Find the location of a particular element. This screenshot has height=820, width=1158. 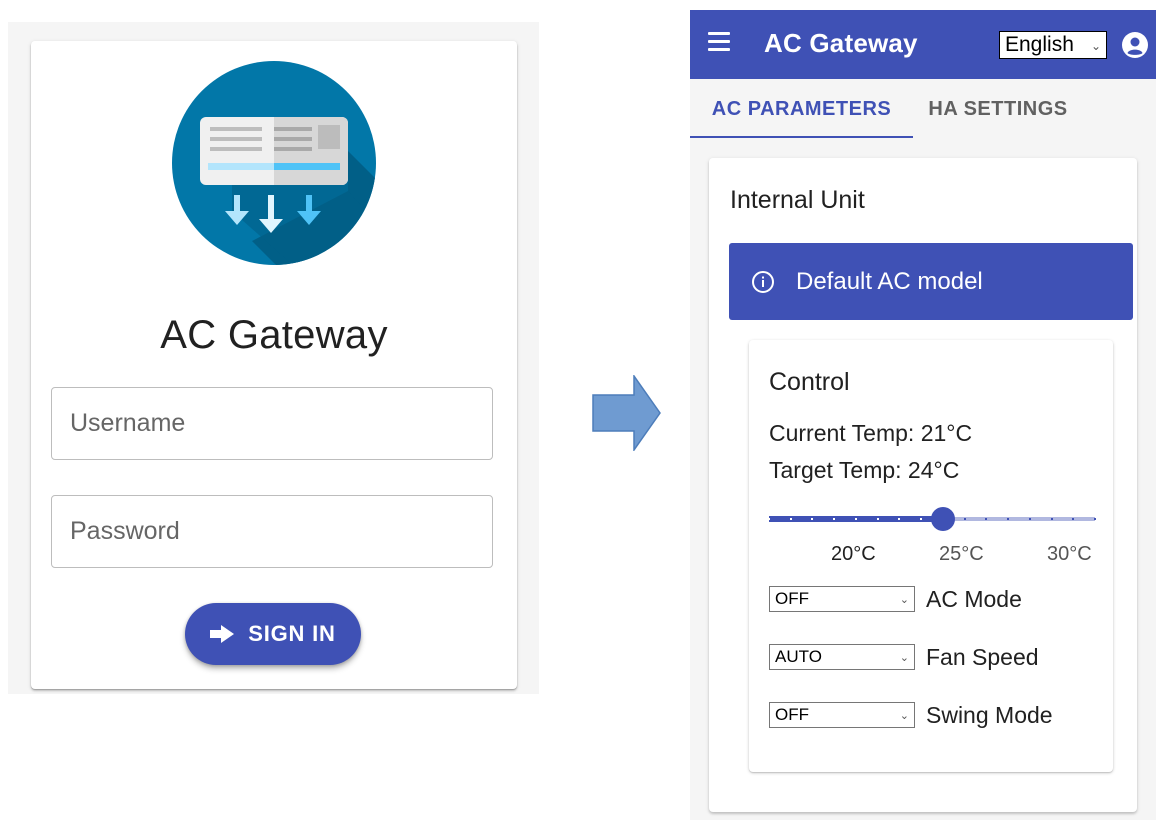

tab-ac-parameters: AC PARAMETERS is located at coordinates (801, 109).